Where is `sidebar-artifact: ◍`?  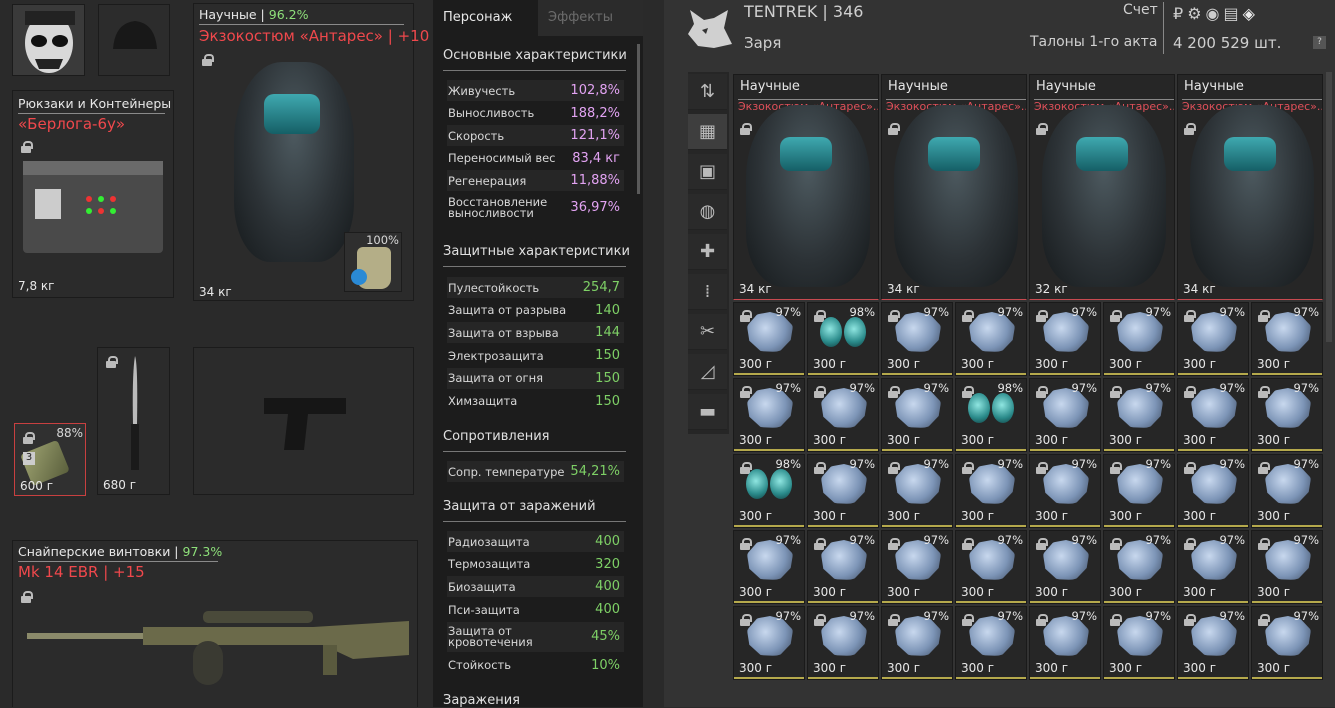
sidebar-artifact: ◍ is located at coordinates (707, 212).